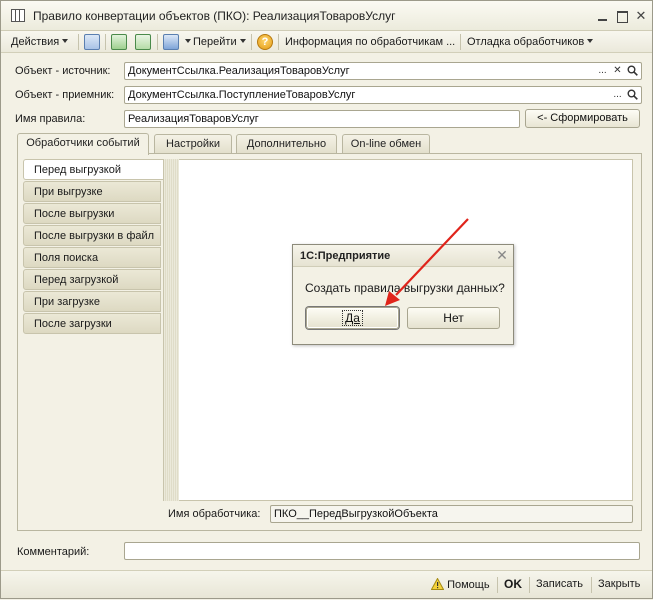 This screenshot has height=600, width=653. What do you see at coordinates (405, 288) in the screenshot?
I see `dialog-message: Создать правила выгрузки данных?` at bounding box center [405, 288].